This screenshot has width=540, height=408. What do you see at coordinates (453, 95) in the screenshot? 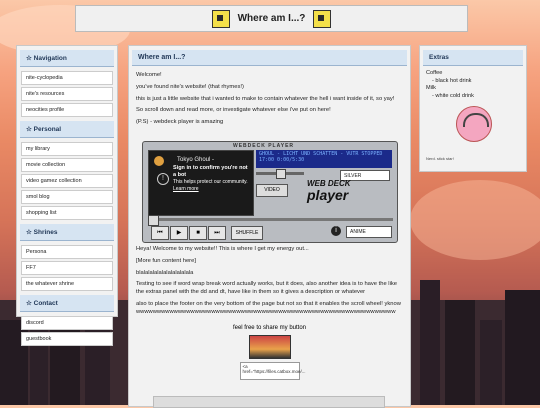
I see `extras-desc: - white cold drink` at bounding box center [453, 95].